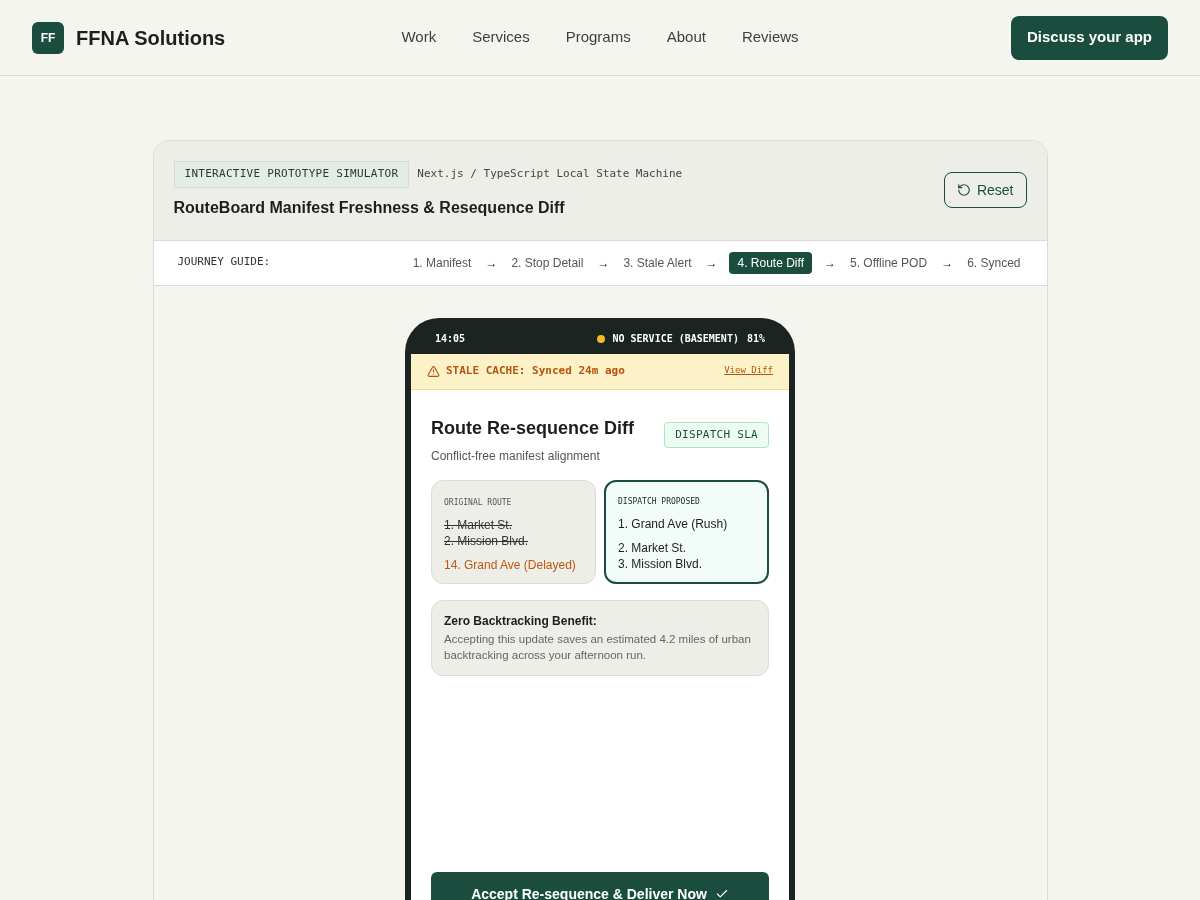  I want to click on stale-cache-text: STALE CACHE: Synced 24m ago, so click(535, 370).